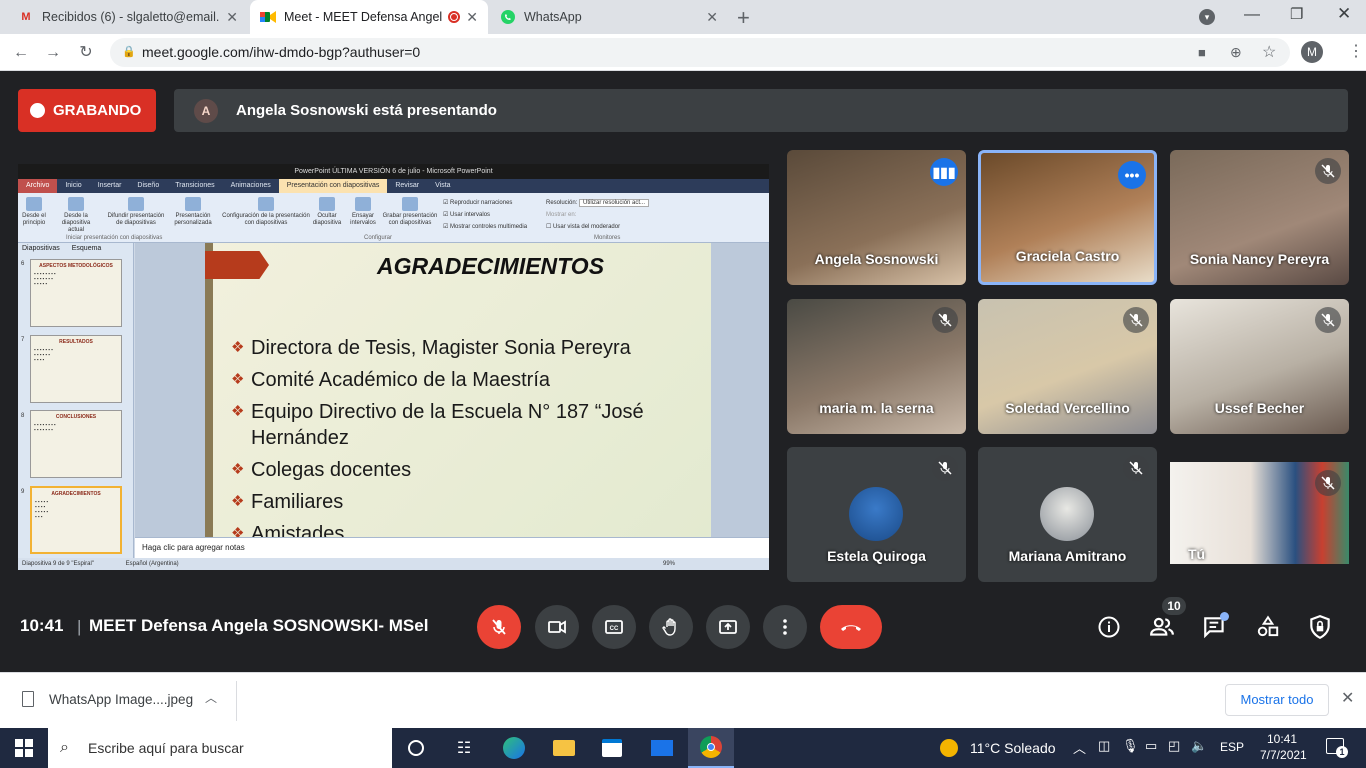 Image resolution: width=1366 pixels, height=768 pixels. Describe the element at coordinates (1344, 14) in the screenshot. I see `window-close-icon: ✕` at that location.